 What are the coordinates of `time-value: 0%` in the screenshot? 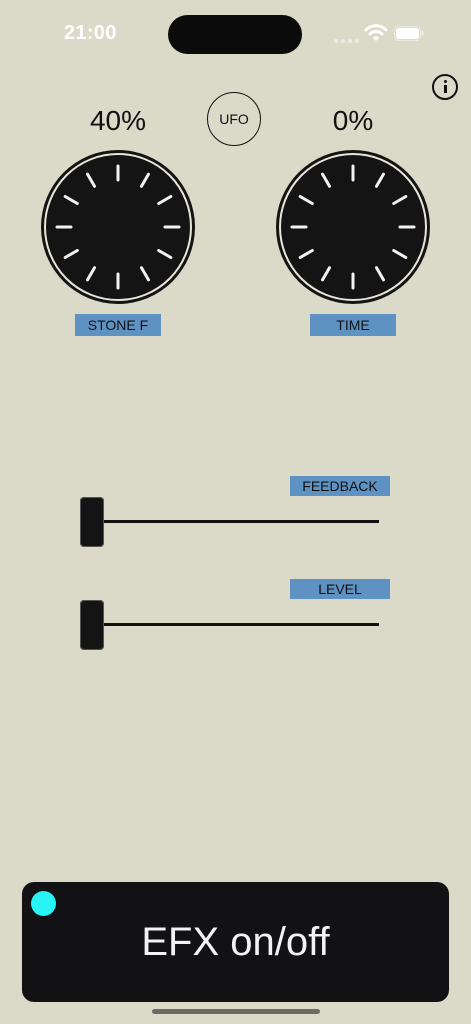 It's located at (353, 120).